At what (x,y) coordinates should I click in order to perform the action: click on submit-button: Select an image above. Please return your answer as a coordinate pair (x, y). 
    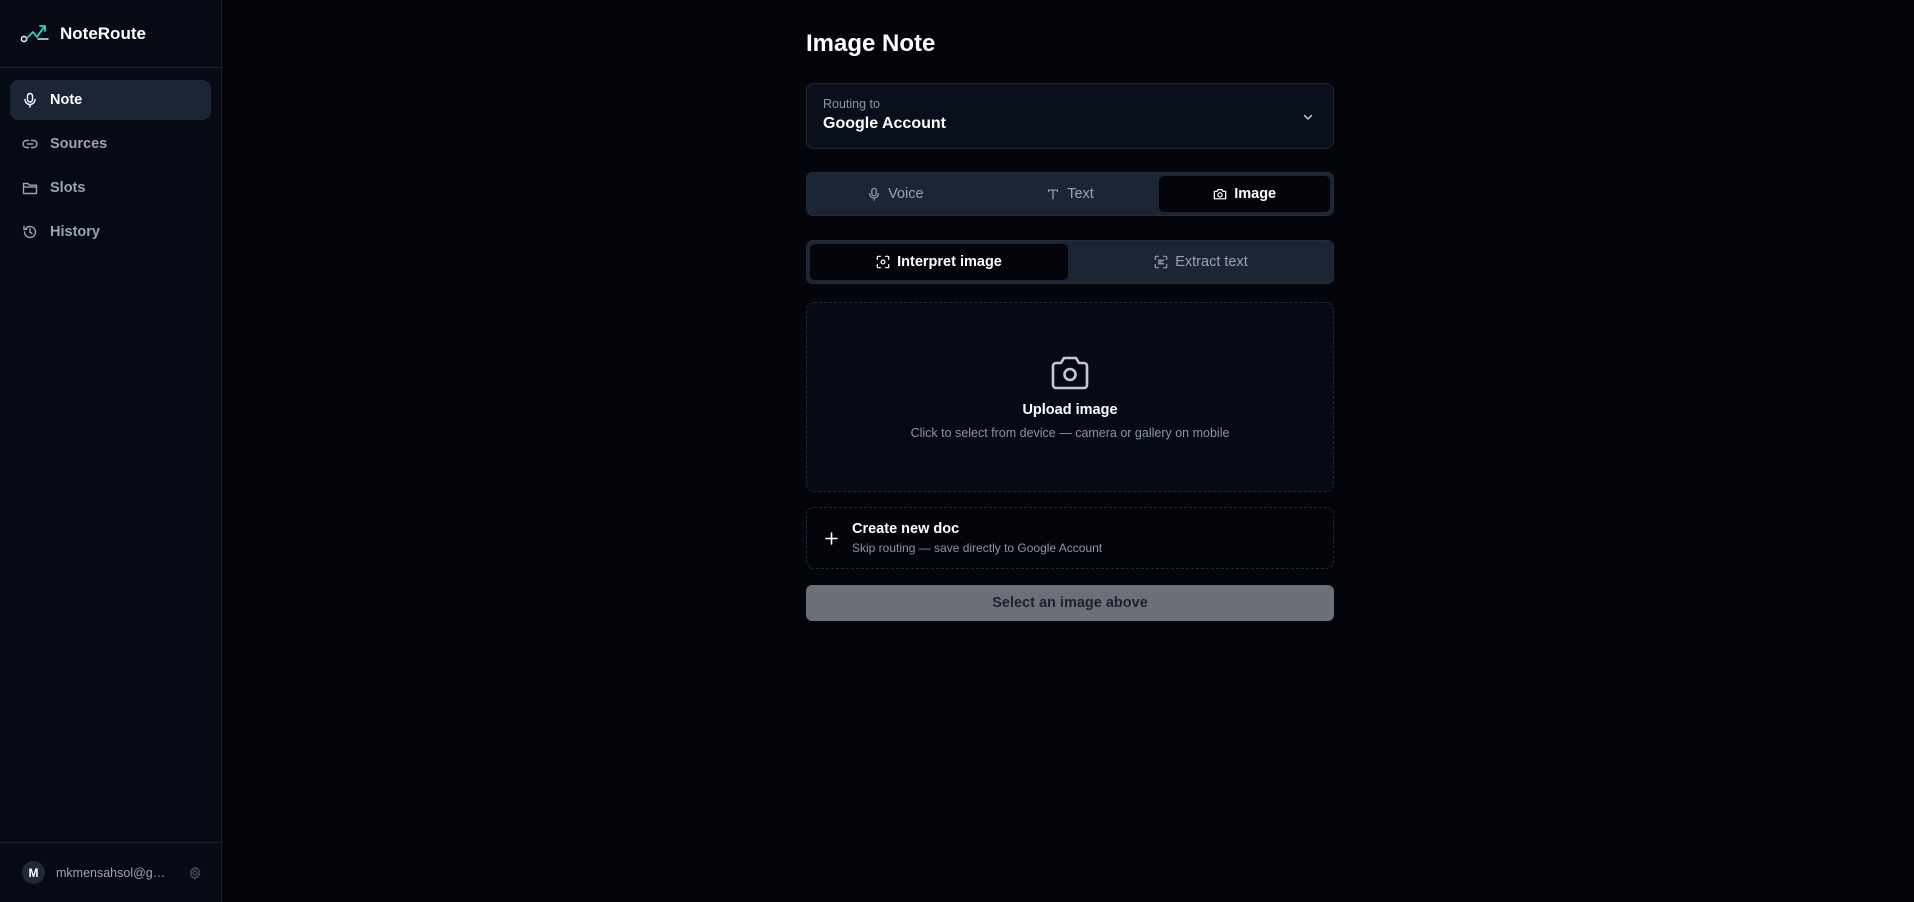
    Looking at the image, I should click on (1070, 603).